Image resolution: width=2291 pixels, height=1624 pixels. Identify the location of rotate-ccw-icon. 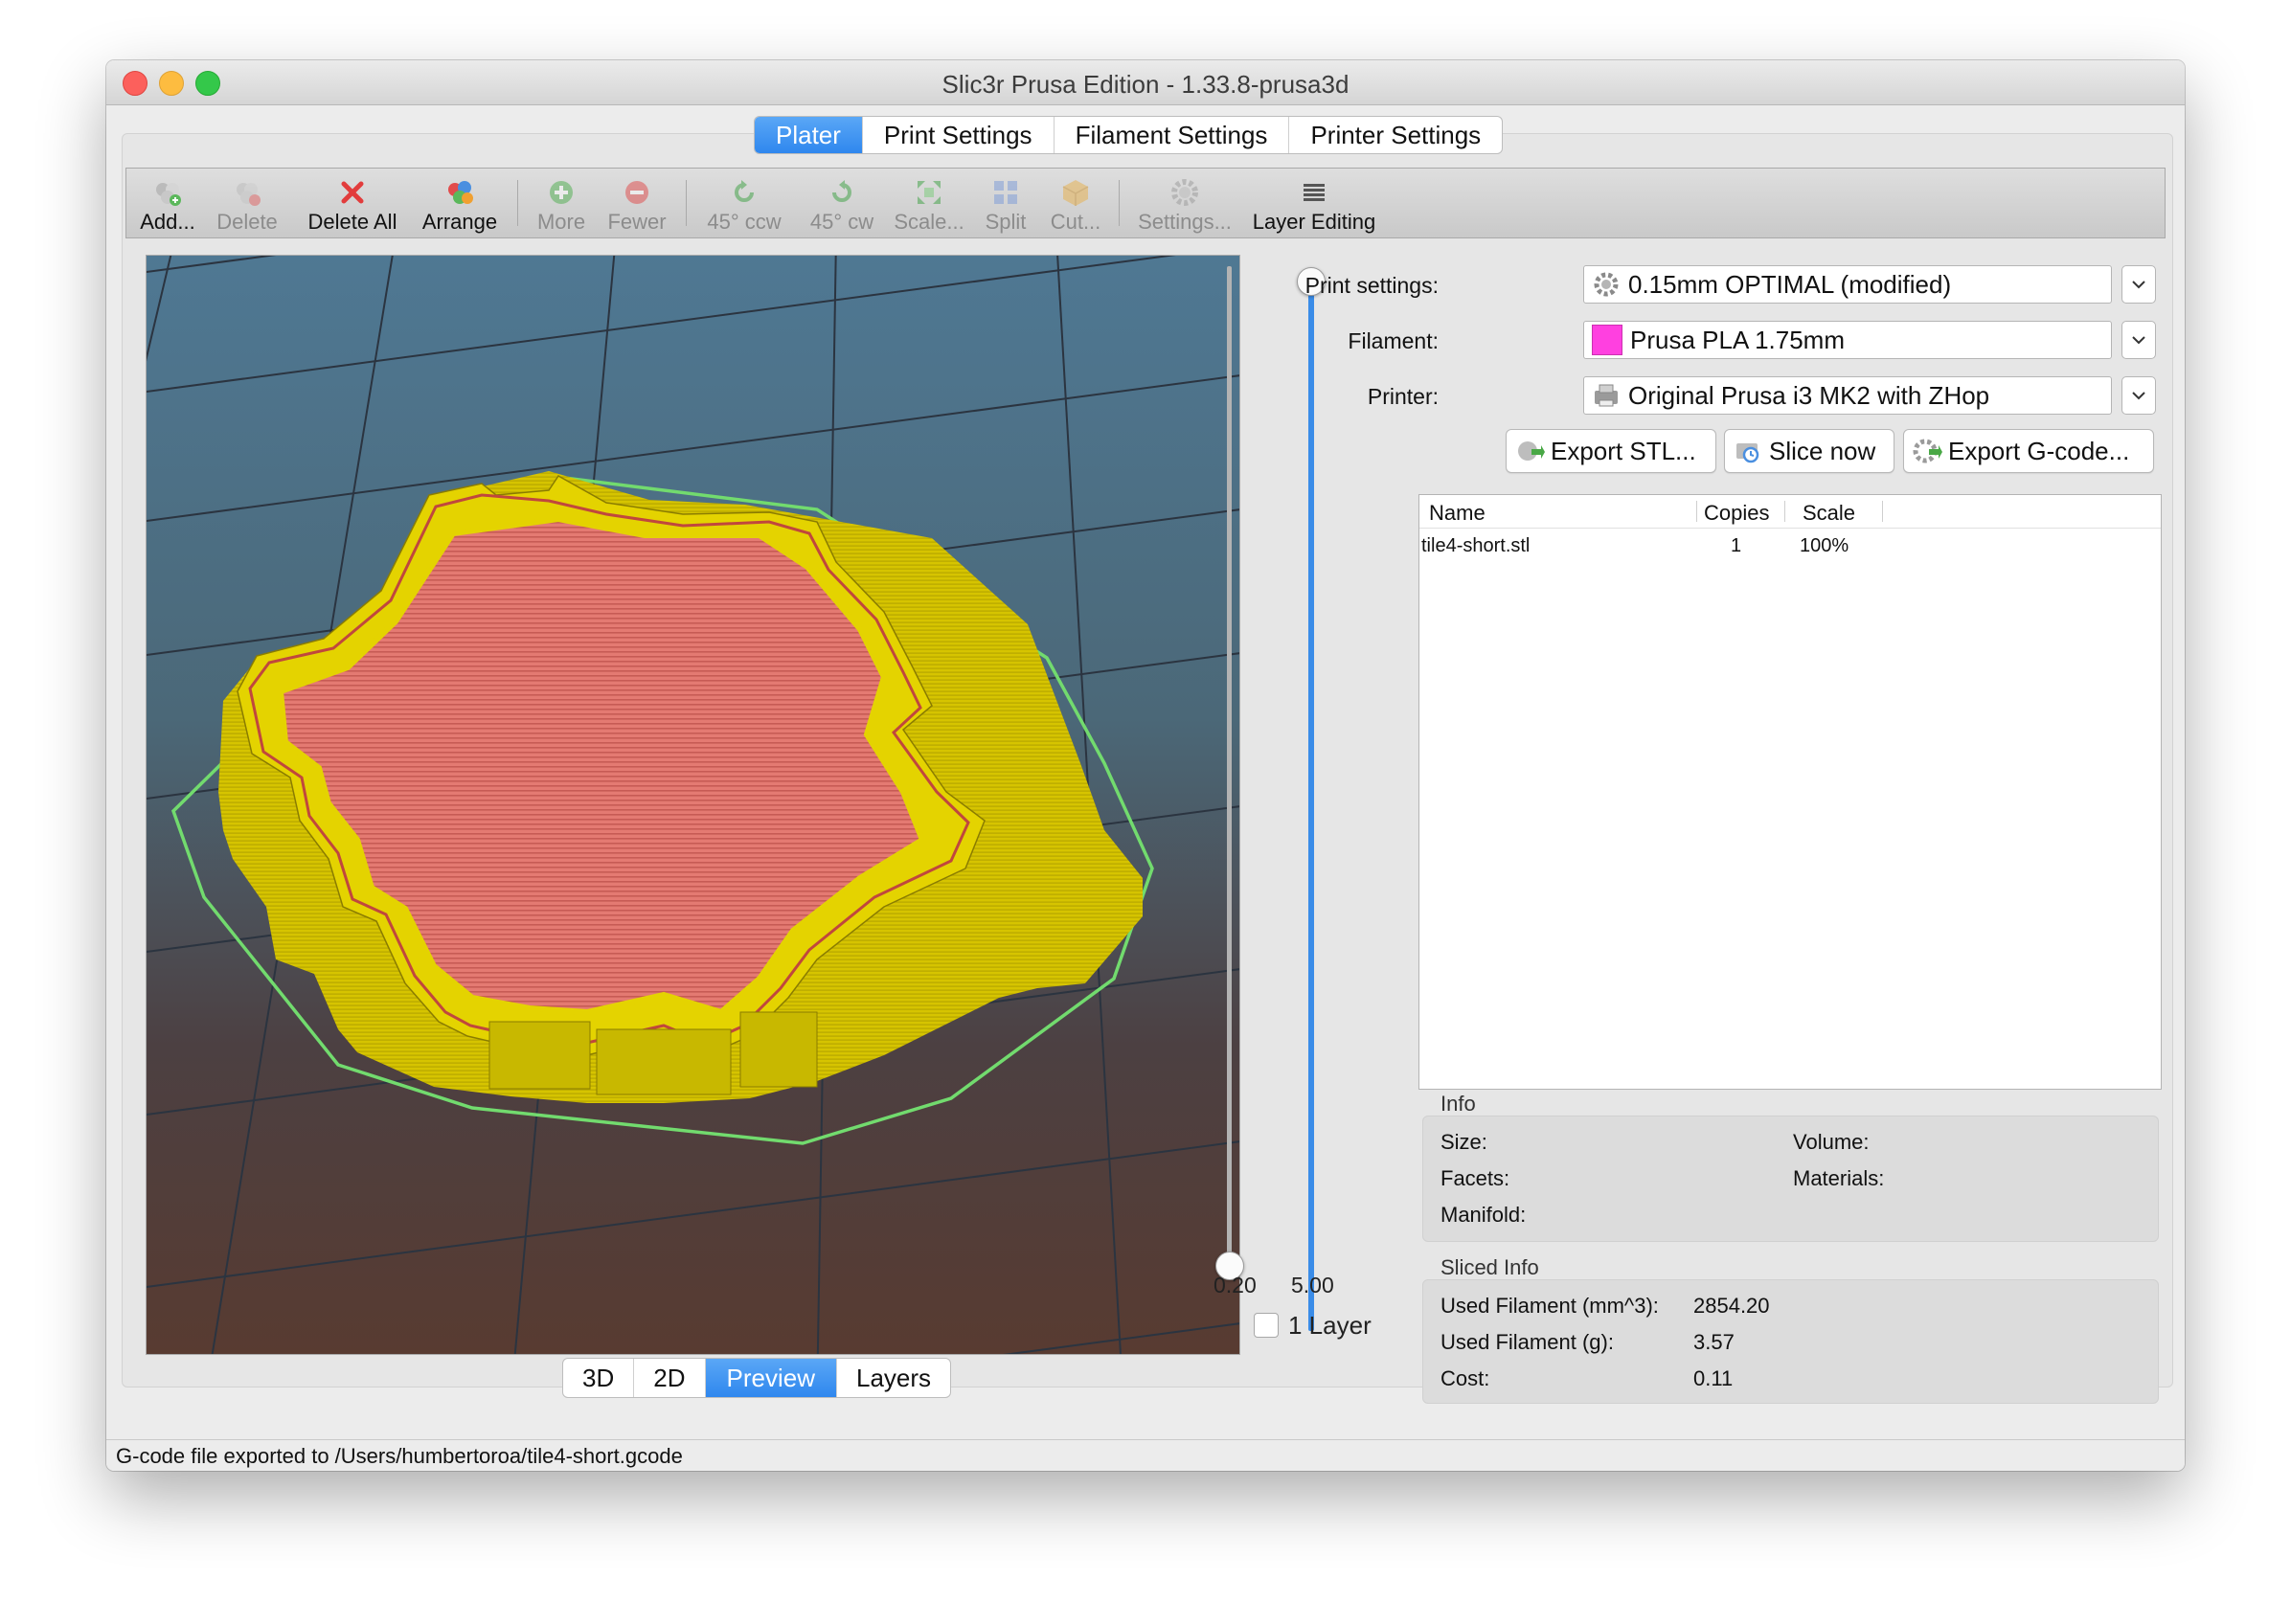
(744, 191).